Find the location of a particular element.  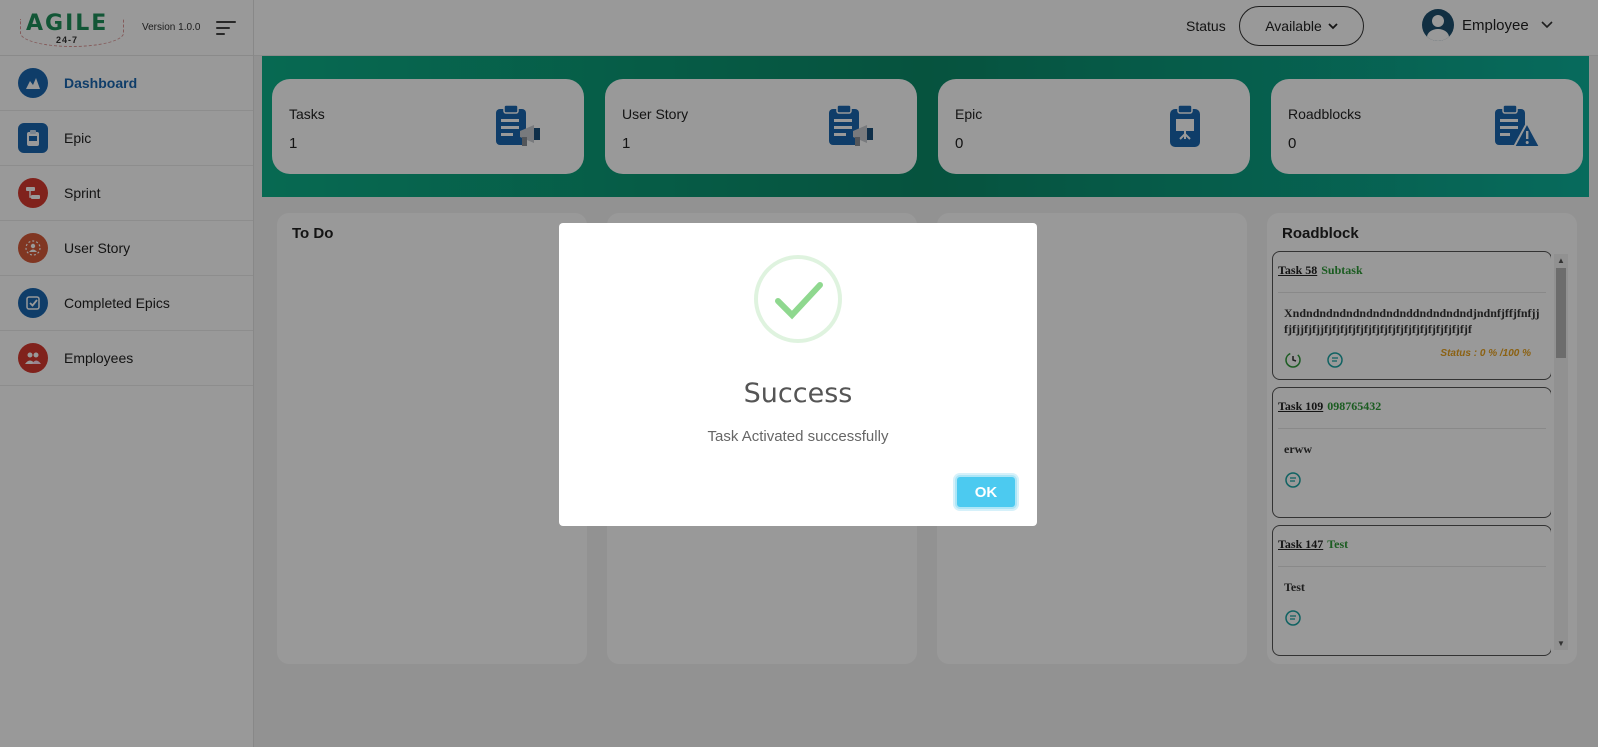

dialog-message: Task Activated successfully is located at coordinates (798, 436).